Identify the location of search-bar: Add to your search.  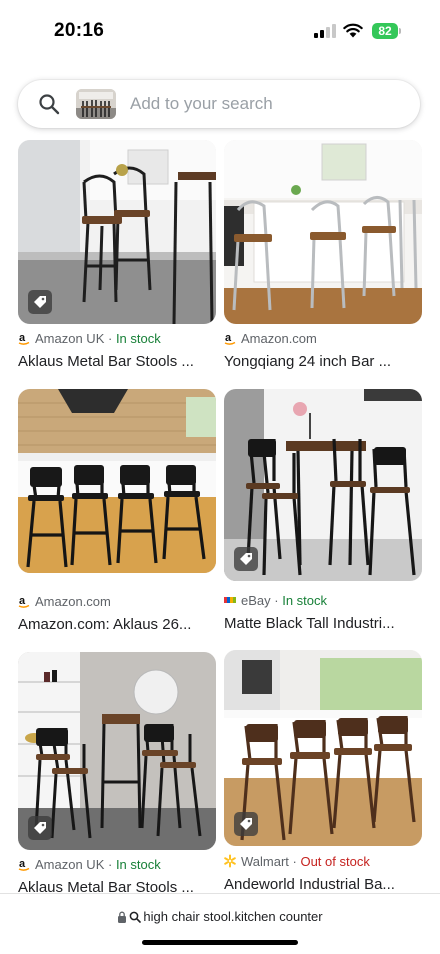
(219, 104).